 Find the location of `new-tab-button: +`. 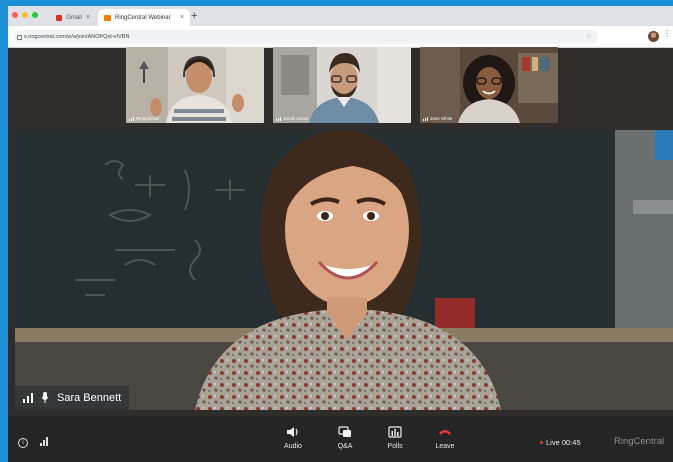

new-tab-button: + is located at coordinates (194, 16).